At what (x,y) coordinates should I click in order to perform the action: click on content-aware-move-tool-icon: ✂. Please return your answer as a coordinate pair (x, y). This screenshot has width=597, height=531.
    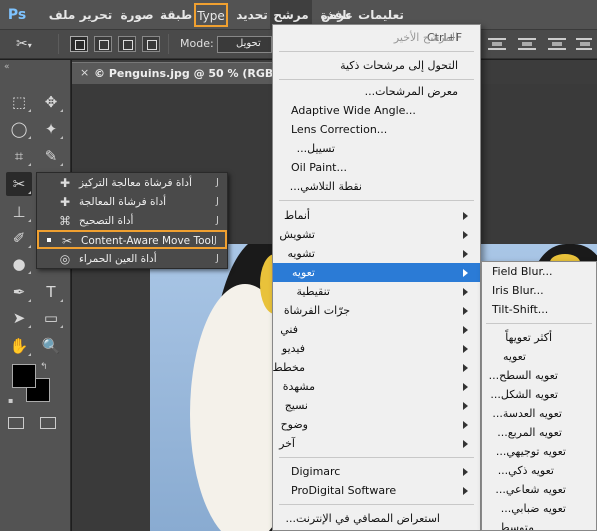
    Looking at the image, I should click on (19, 184).